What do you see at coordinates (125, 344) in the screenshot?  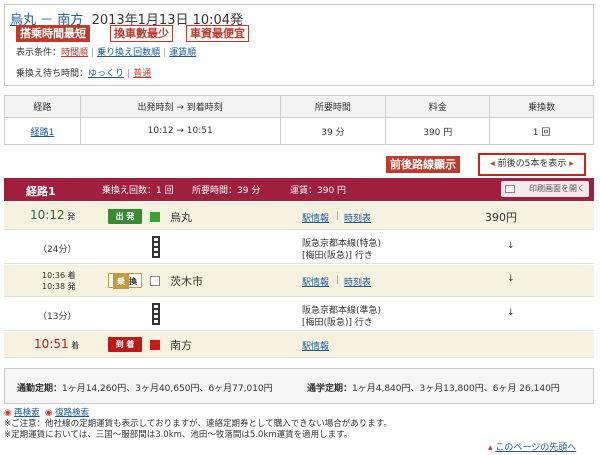 I see `arrival-badge: 到 着` at bounding box center [125, 344].